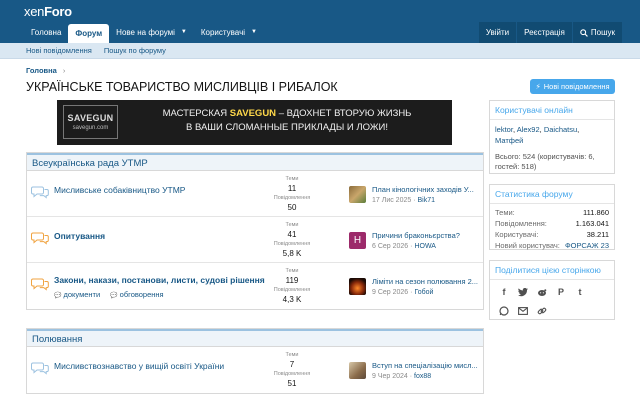  I want to click on stats-value: 38.211, so click(597, 234).